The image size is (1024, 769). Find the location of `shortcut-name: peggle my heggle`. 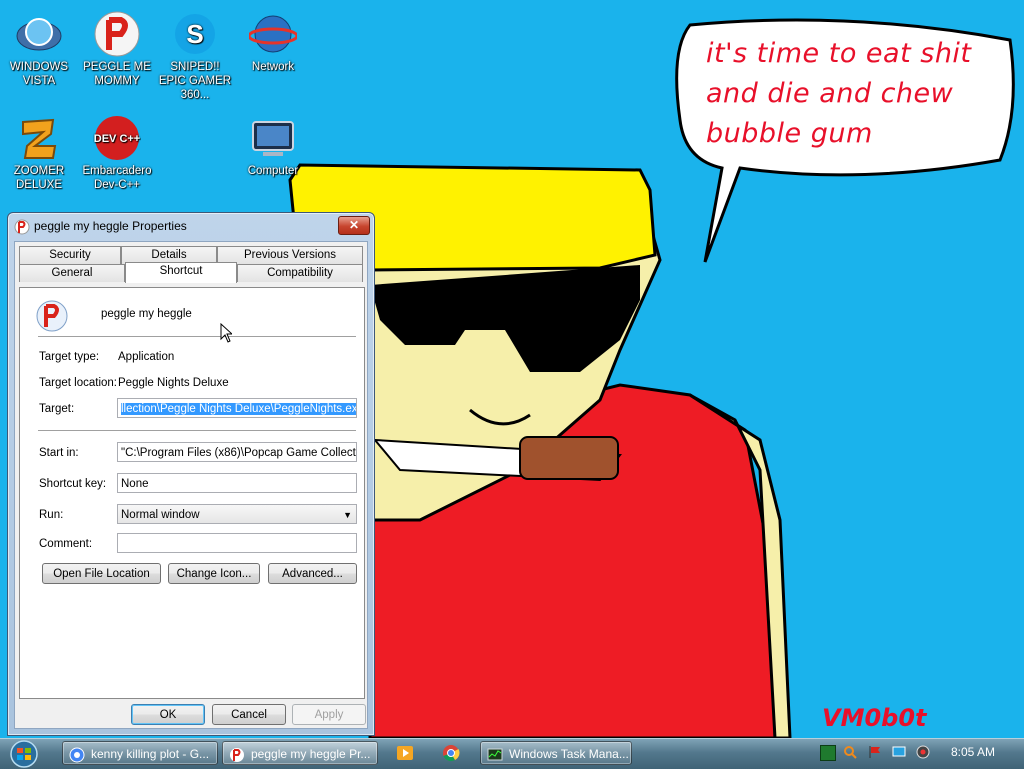

shortcut-name: peggle my heggle is located at coordinates (146, 314).